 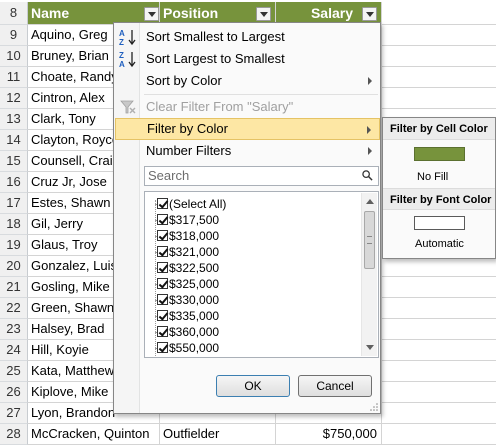 I want to click on clear-filter-icon, so click(x=128, y=107).